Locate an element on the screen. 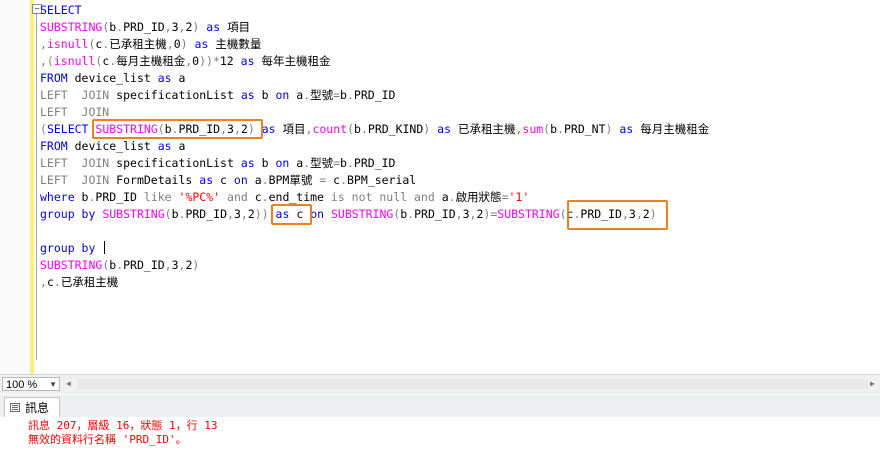 This screenshot has height=469, width=880. scroll-left-icon: ◀ is located at coordinates (71, 384).